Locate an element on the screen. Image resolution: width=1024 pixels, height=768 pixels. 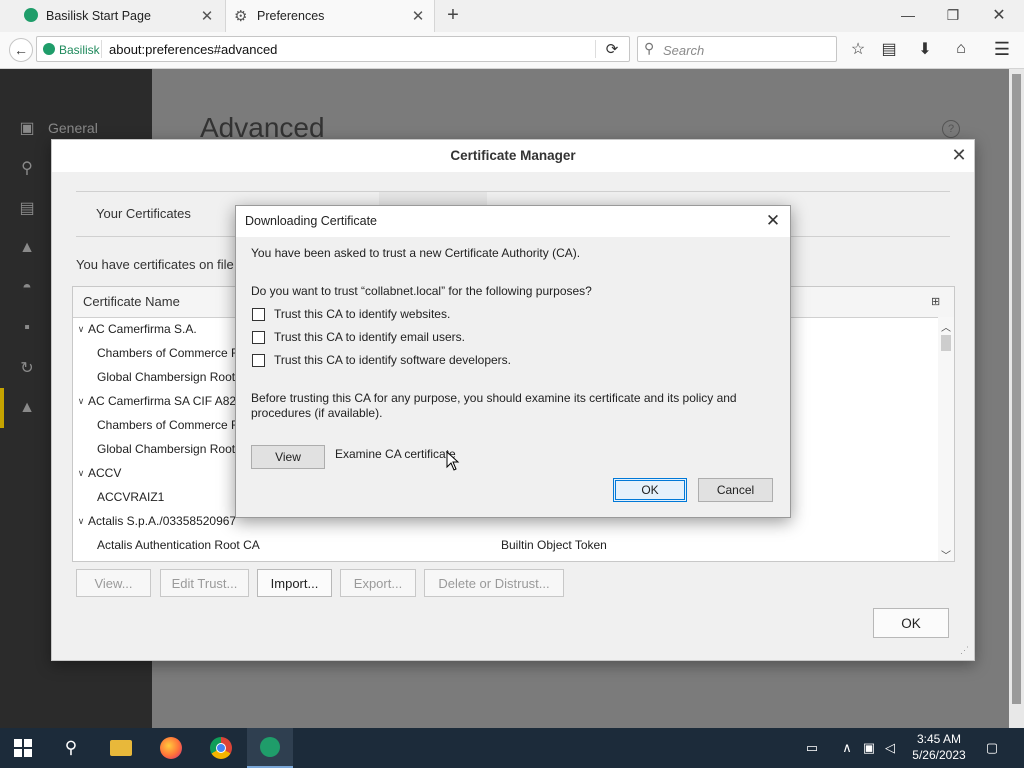
tab-your-certificates: Your Certificates is located at coordinates (143, 213).